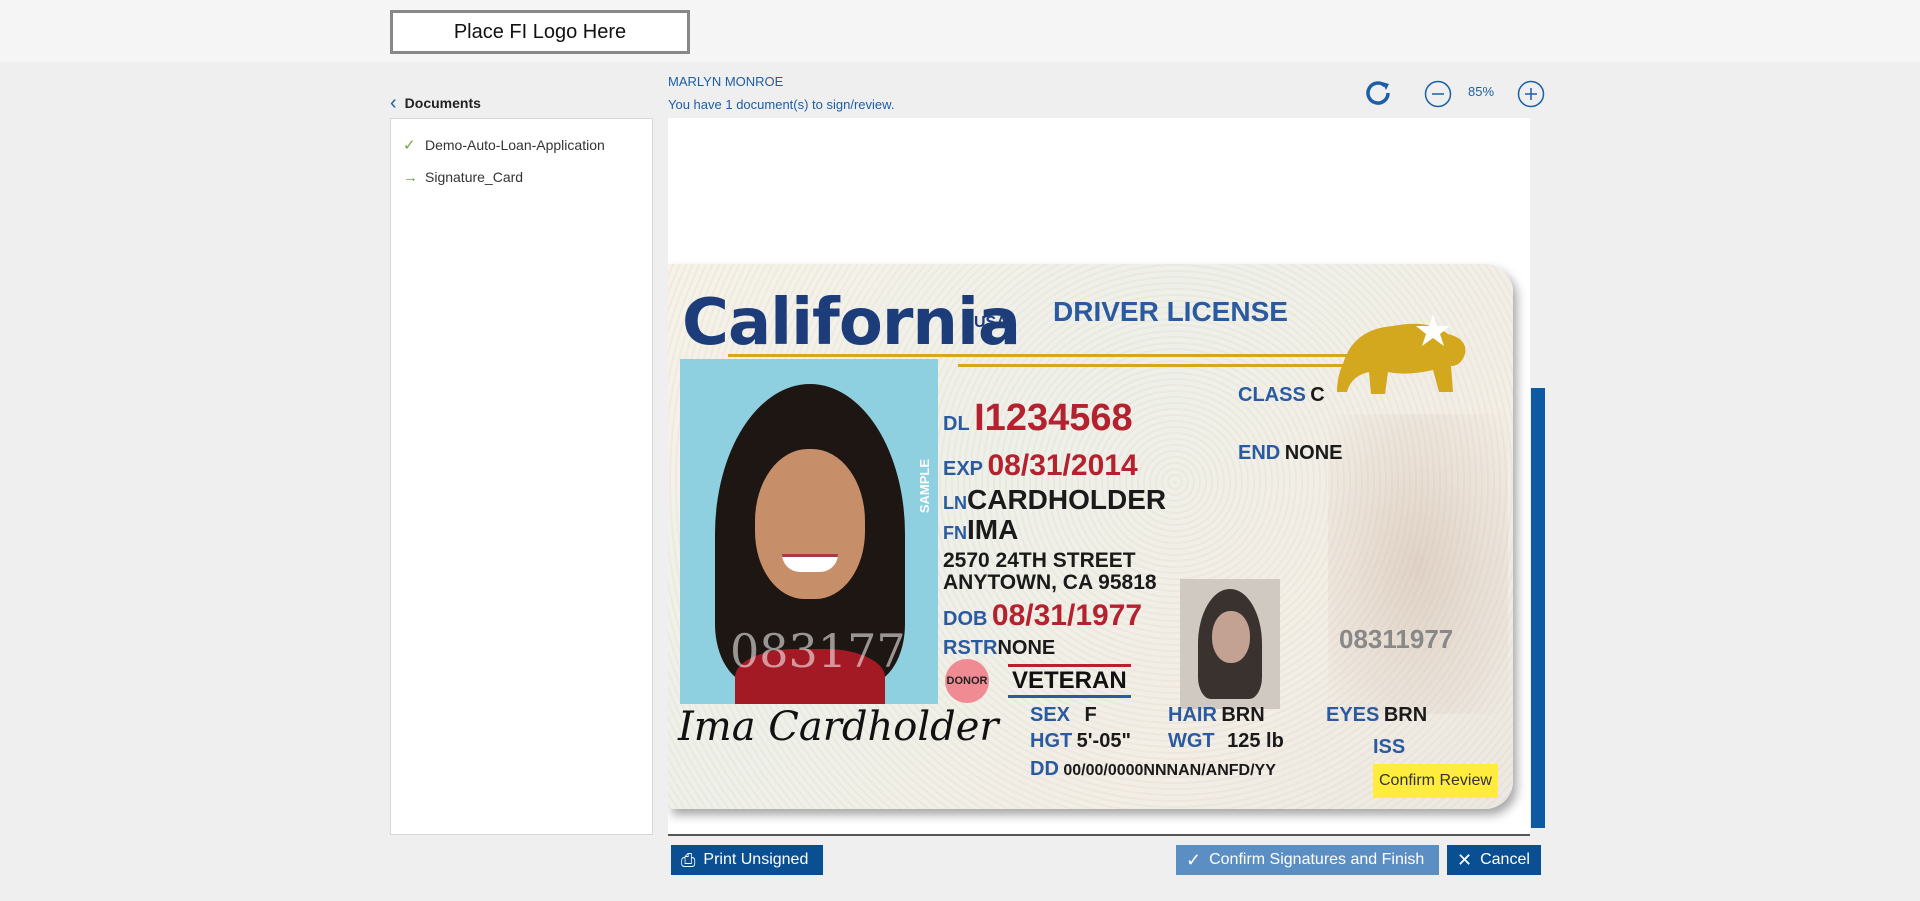 The height and width of the screenshot is (901, 1920). What do you see at coordinates (1050, 582) in the screenshot?
I see `address-line-2: ANYTOWN, CA 95818` at bounding box center [1050, 582].